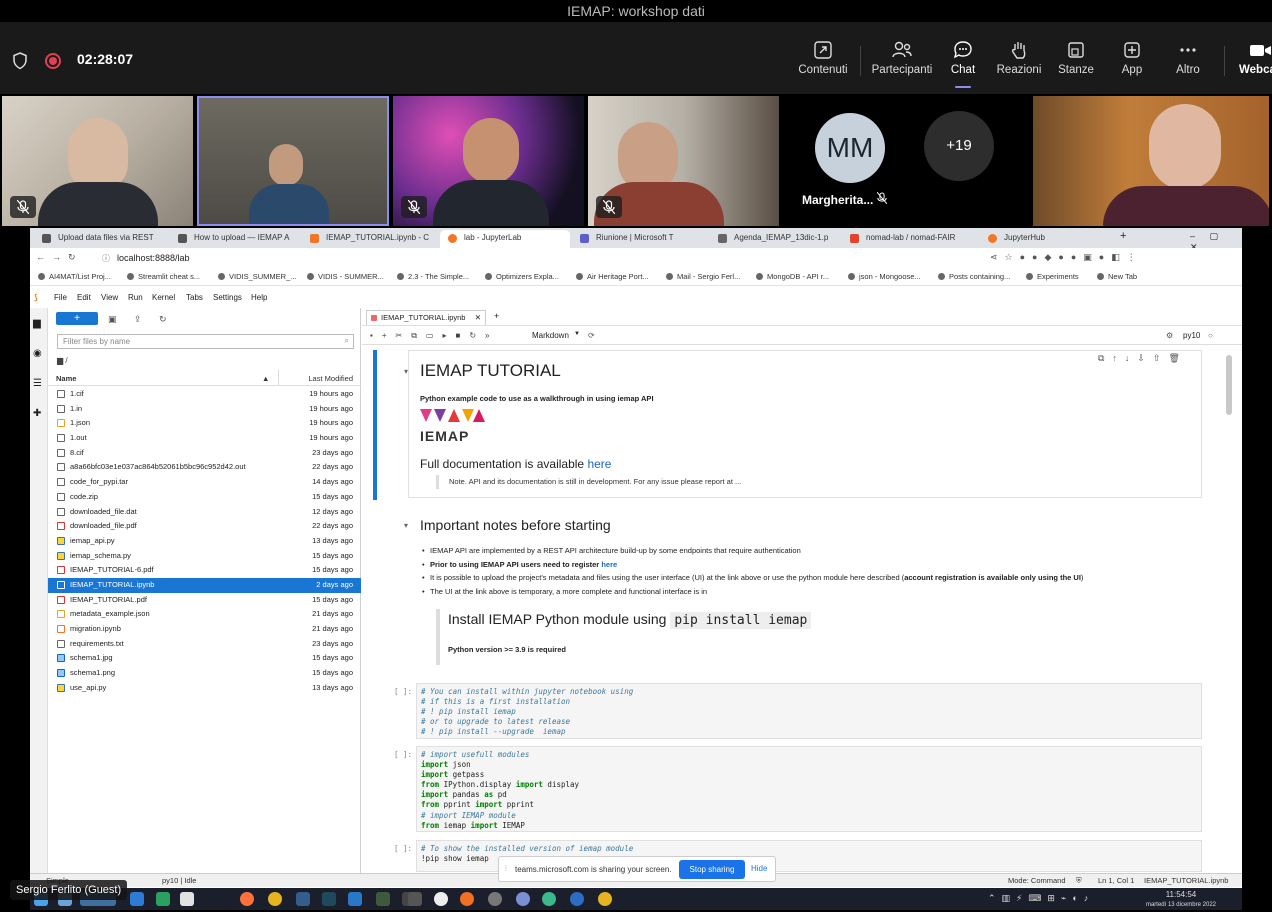  What do you see at coordinates (330, 378) in the screenshot?
I see `modified-column-header: Last Modified` at bounding box center [330, 378].